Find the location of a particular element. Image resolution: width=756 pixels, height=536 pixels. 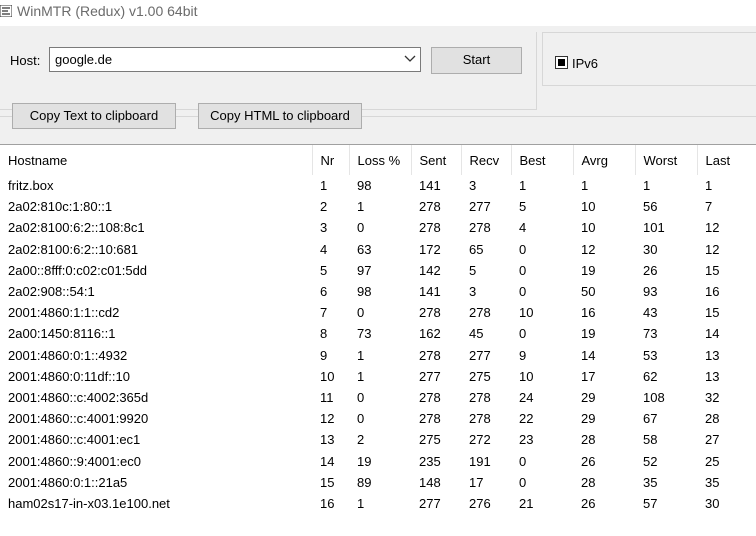

table-cell: 3 is located at coordinates (473, 186).